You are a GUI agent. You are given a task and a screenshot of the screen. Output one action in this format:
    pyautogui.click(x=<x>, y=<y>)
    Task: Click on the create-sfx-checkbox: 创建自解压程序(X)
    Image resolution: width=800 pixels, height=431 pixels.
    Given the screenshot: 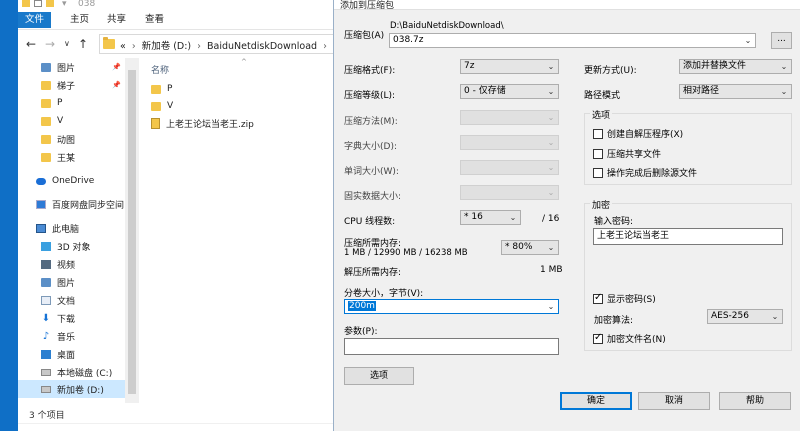 What is the action you would take?
    pyautogui.click(x=638, y=133)
    